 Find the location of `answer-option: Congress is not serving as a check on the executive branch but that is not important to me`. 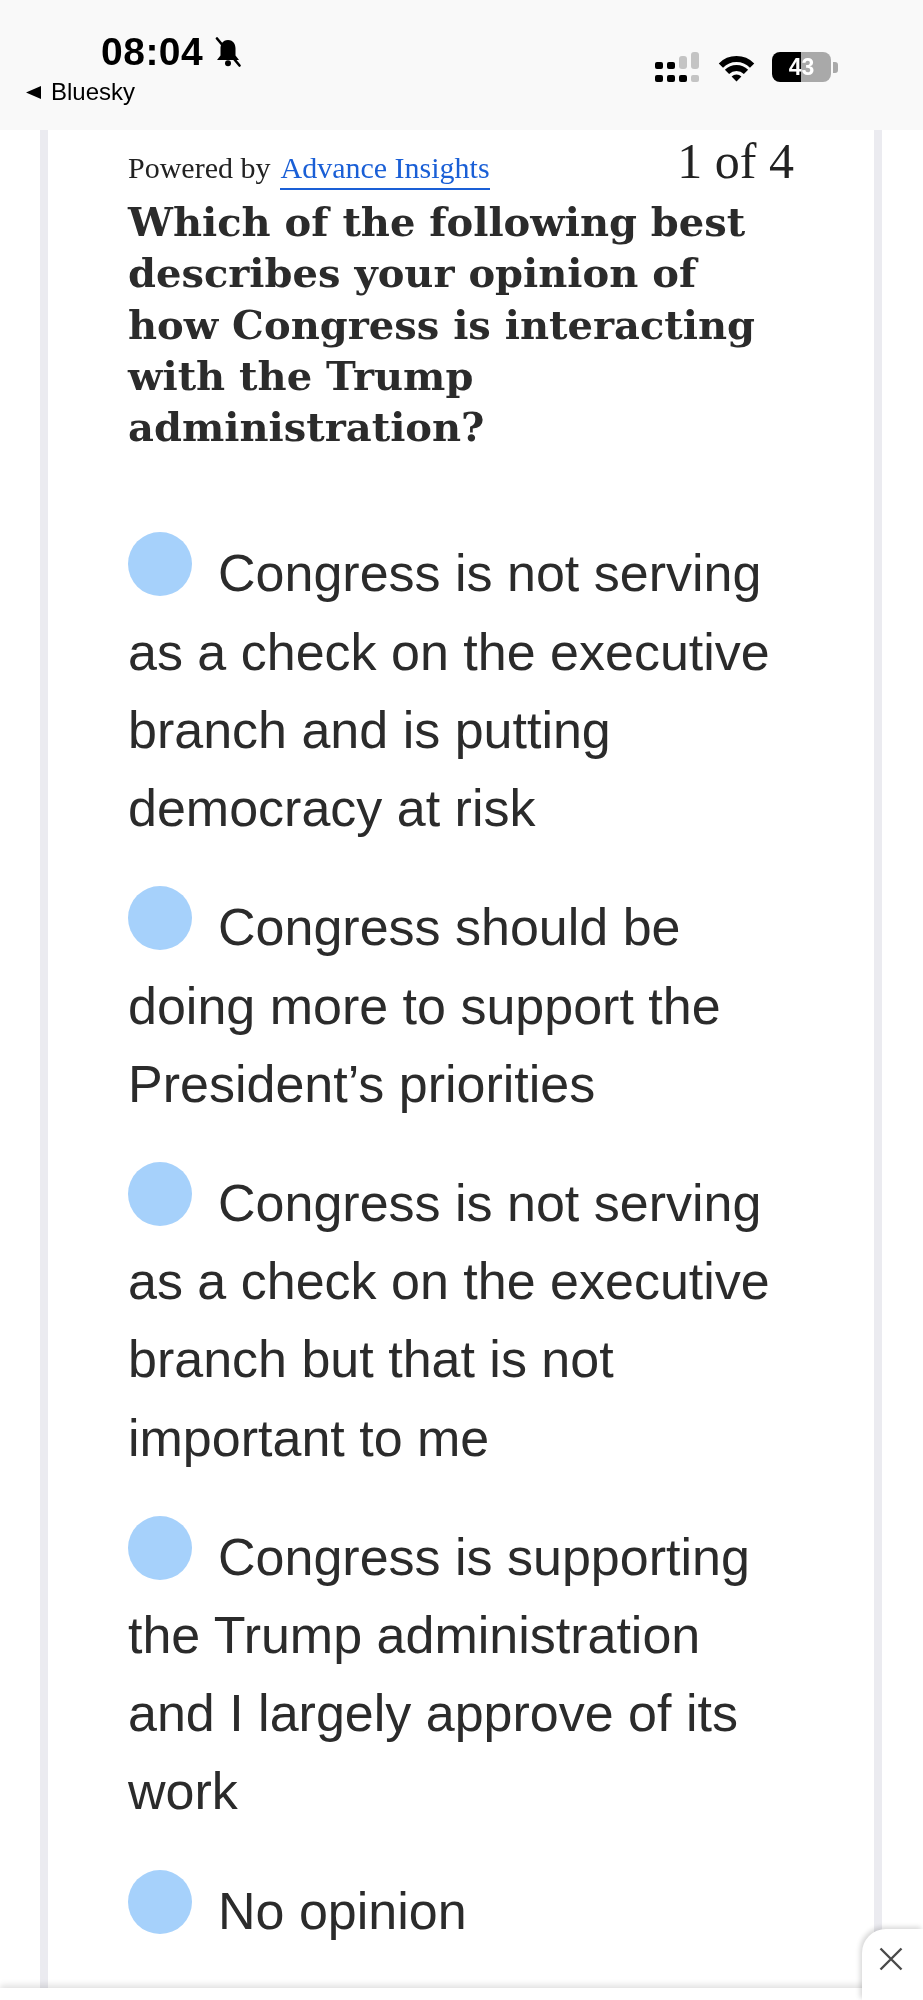

answer-option: Congress is not serving as a check on the executive branch but that is not important to me is located at coordinates (454, 1319).